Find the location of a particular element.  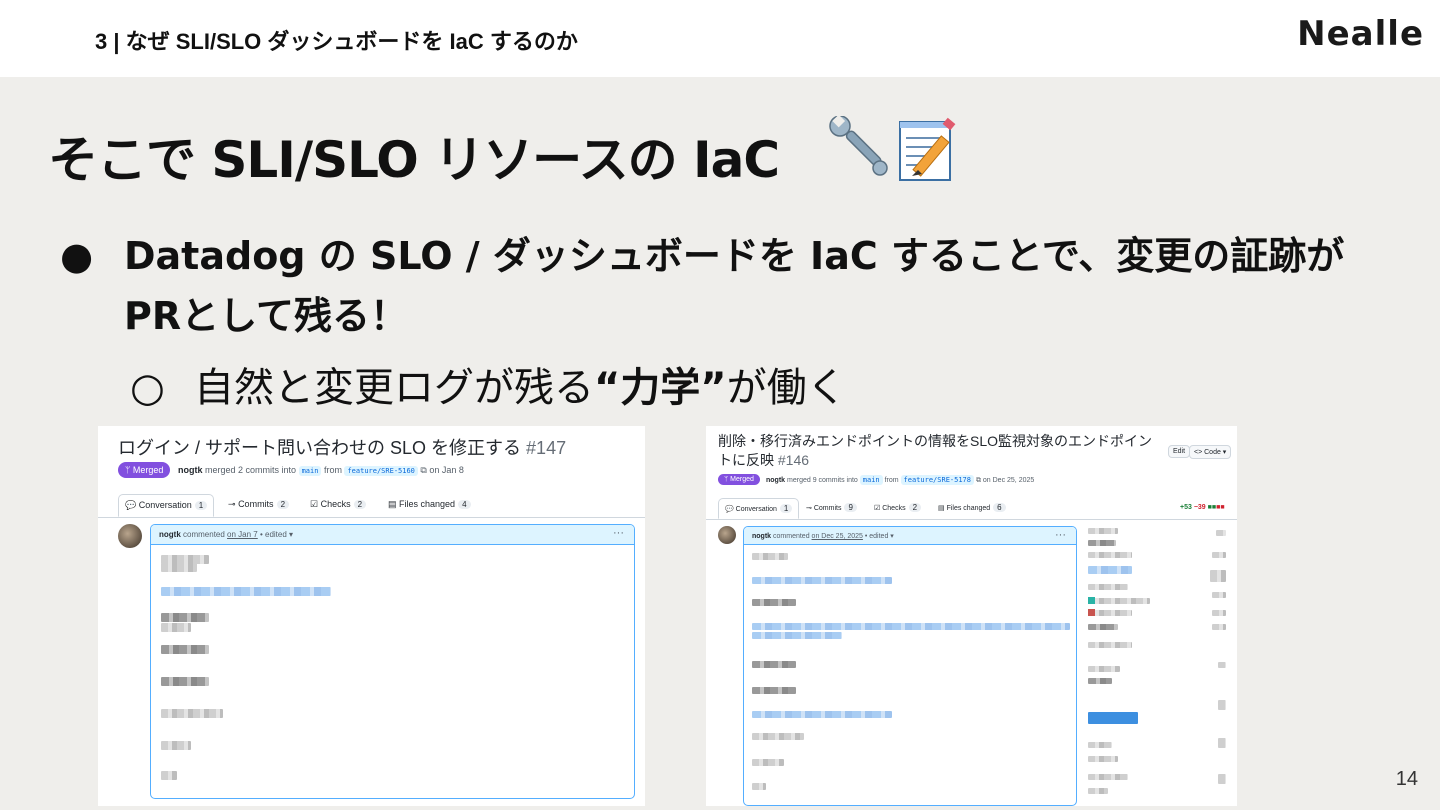

bullet-level2: ○ 自然と変更ログが残る“力学”が働く is located at coordinates (488, 384).